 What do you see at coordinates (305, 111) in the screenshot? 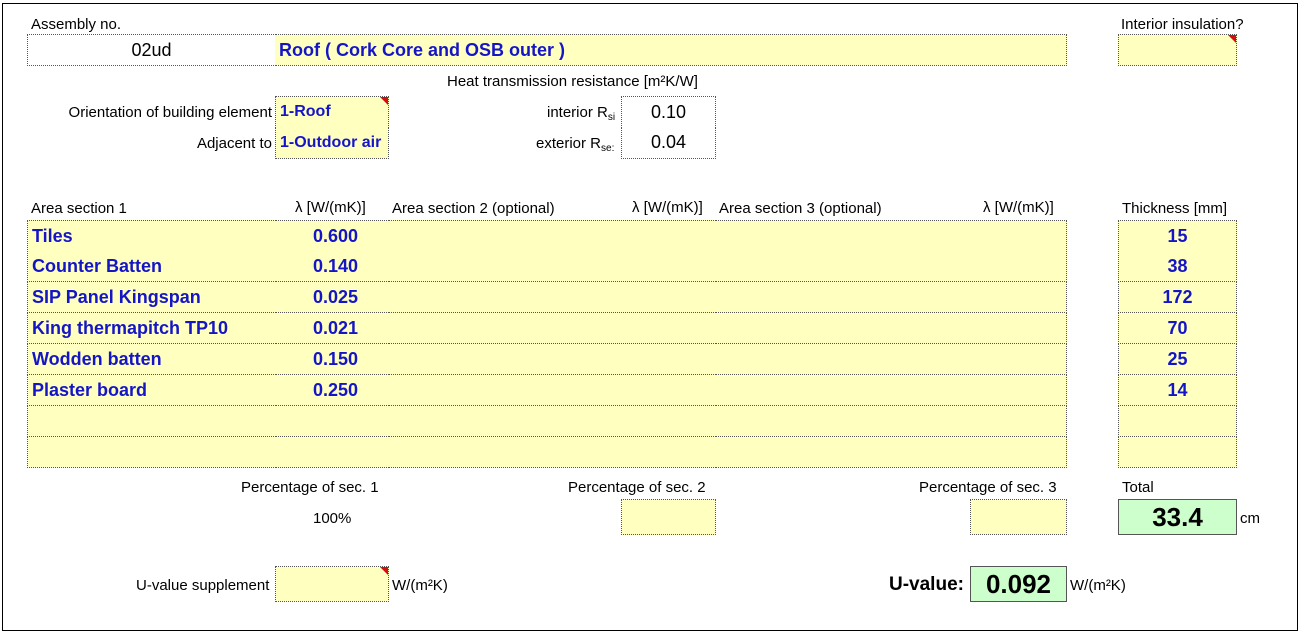
I see `orientation-value: 1-Roof` at bounding box center [305, 111].